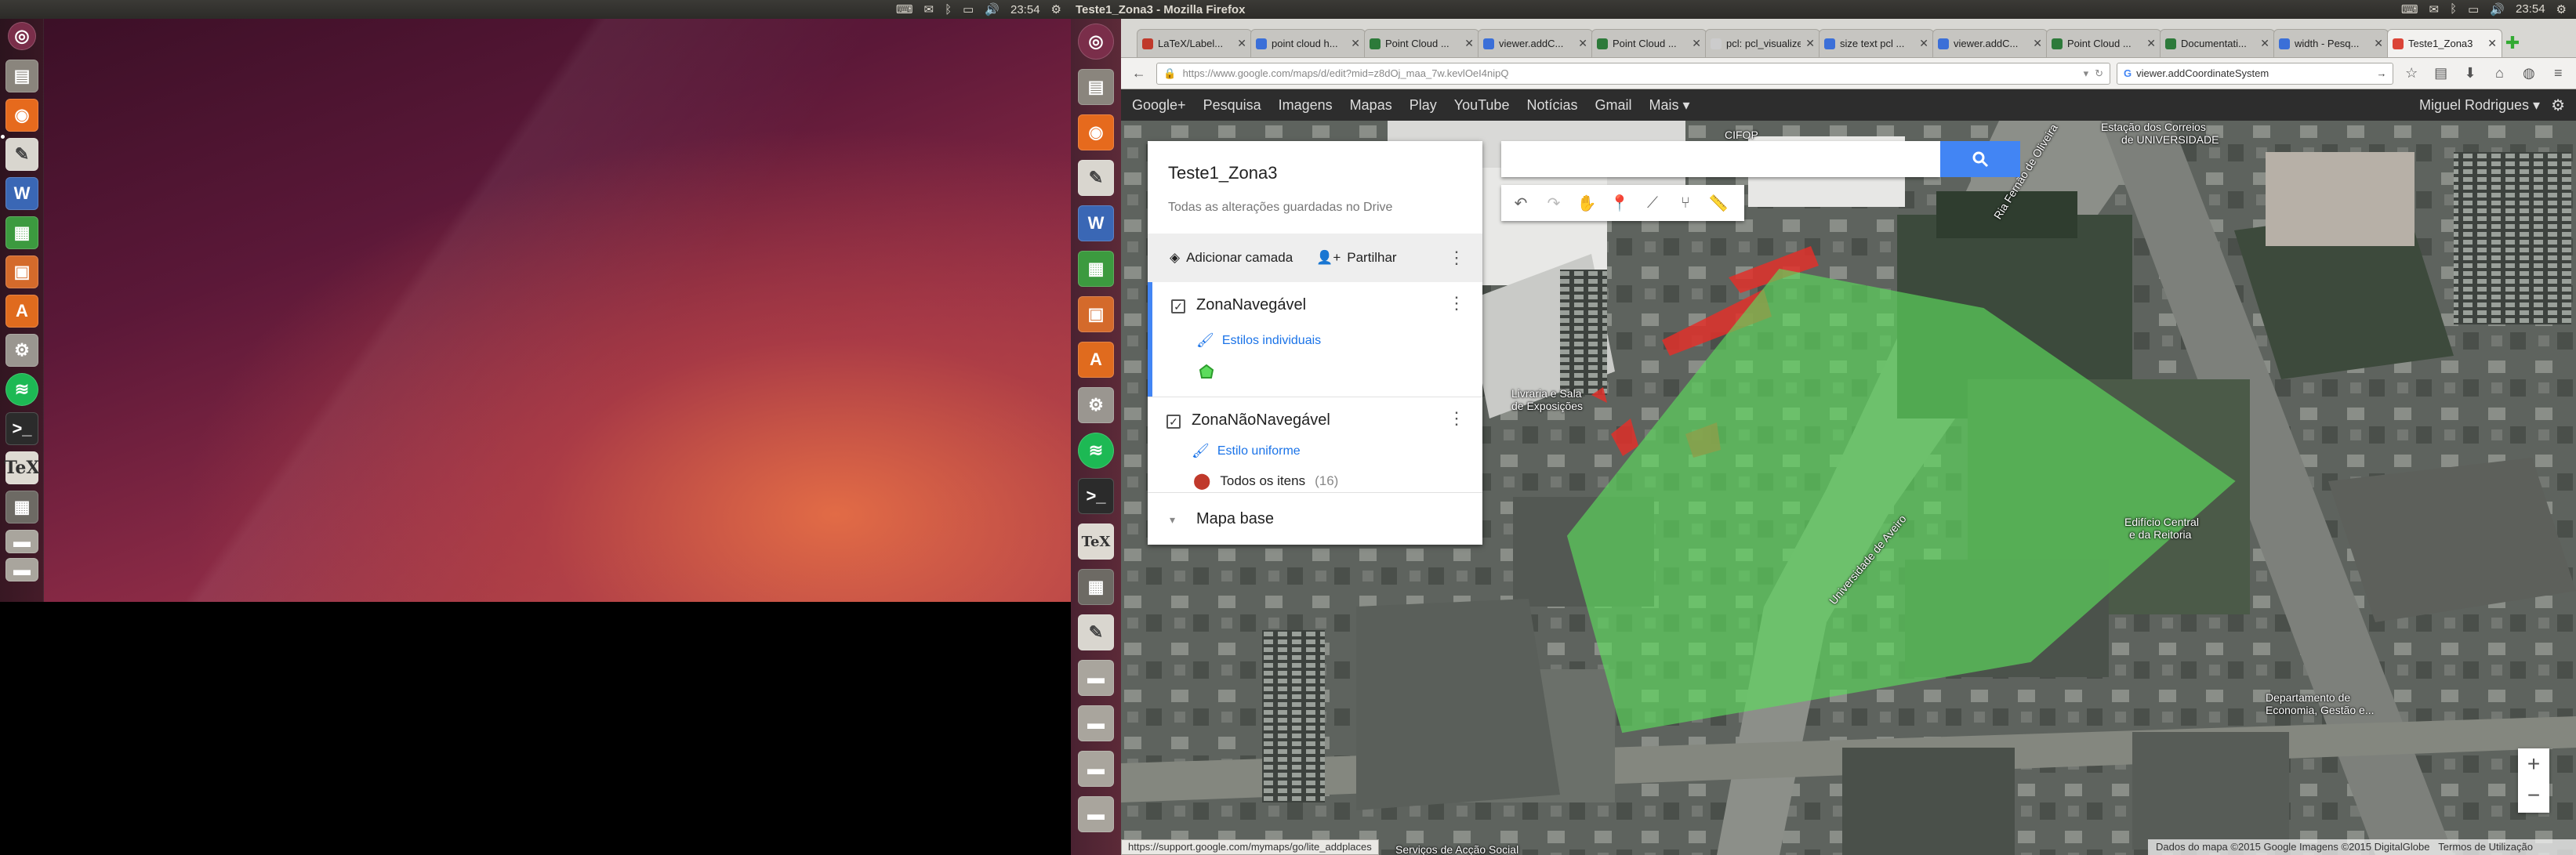 The image size is (2576, 855). Describe the element at coordinates (2479, 105) in the screenshot. I see `user-menu: Miguel Rodrigues ▾` at that location.